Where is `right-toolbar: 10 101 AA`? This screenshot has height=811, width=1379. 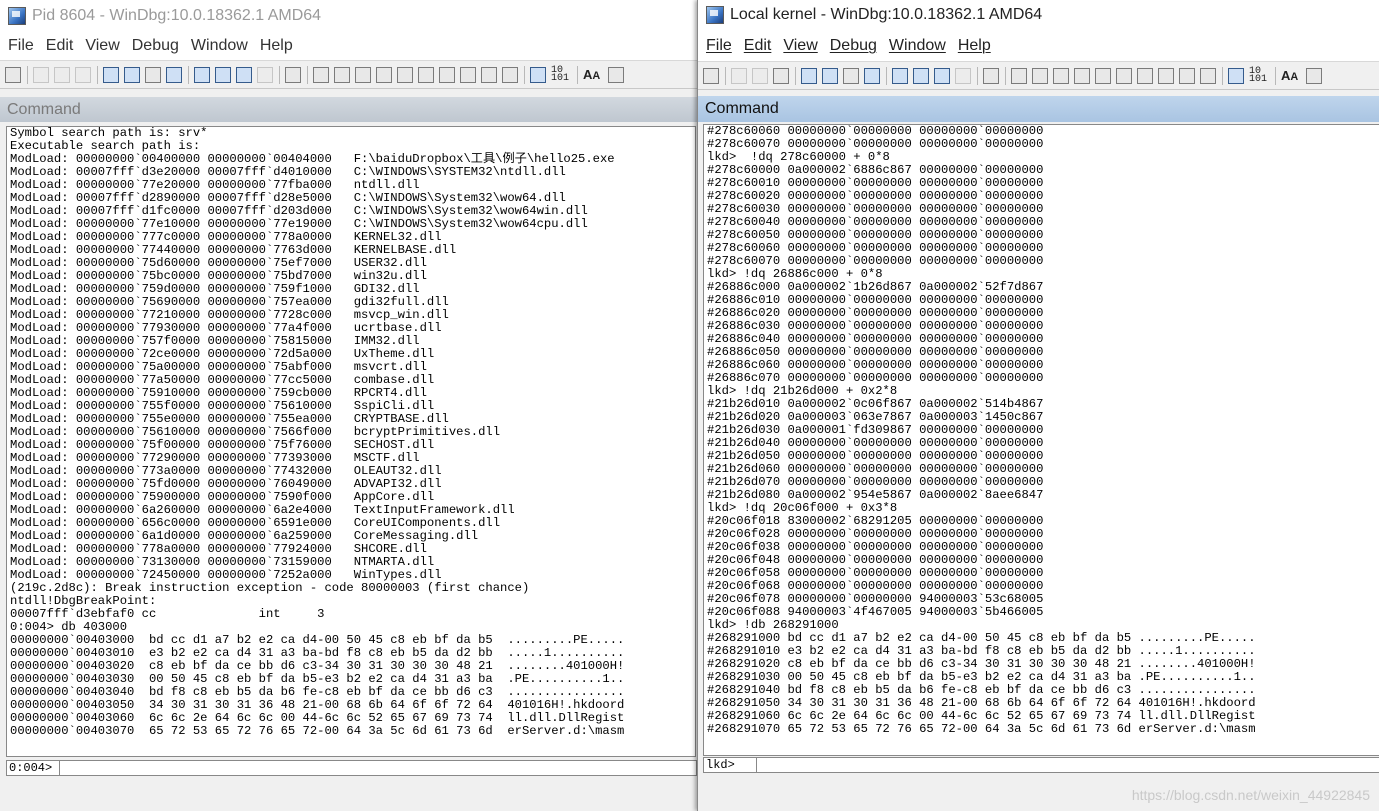
right-toolbar: 10 101 AA is located at coordinates (1038, 75).